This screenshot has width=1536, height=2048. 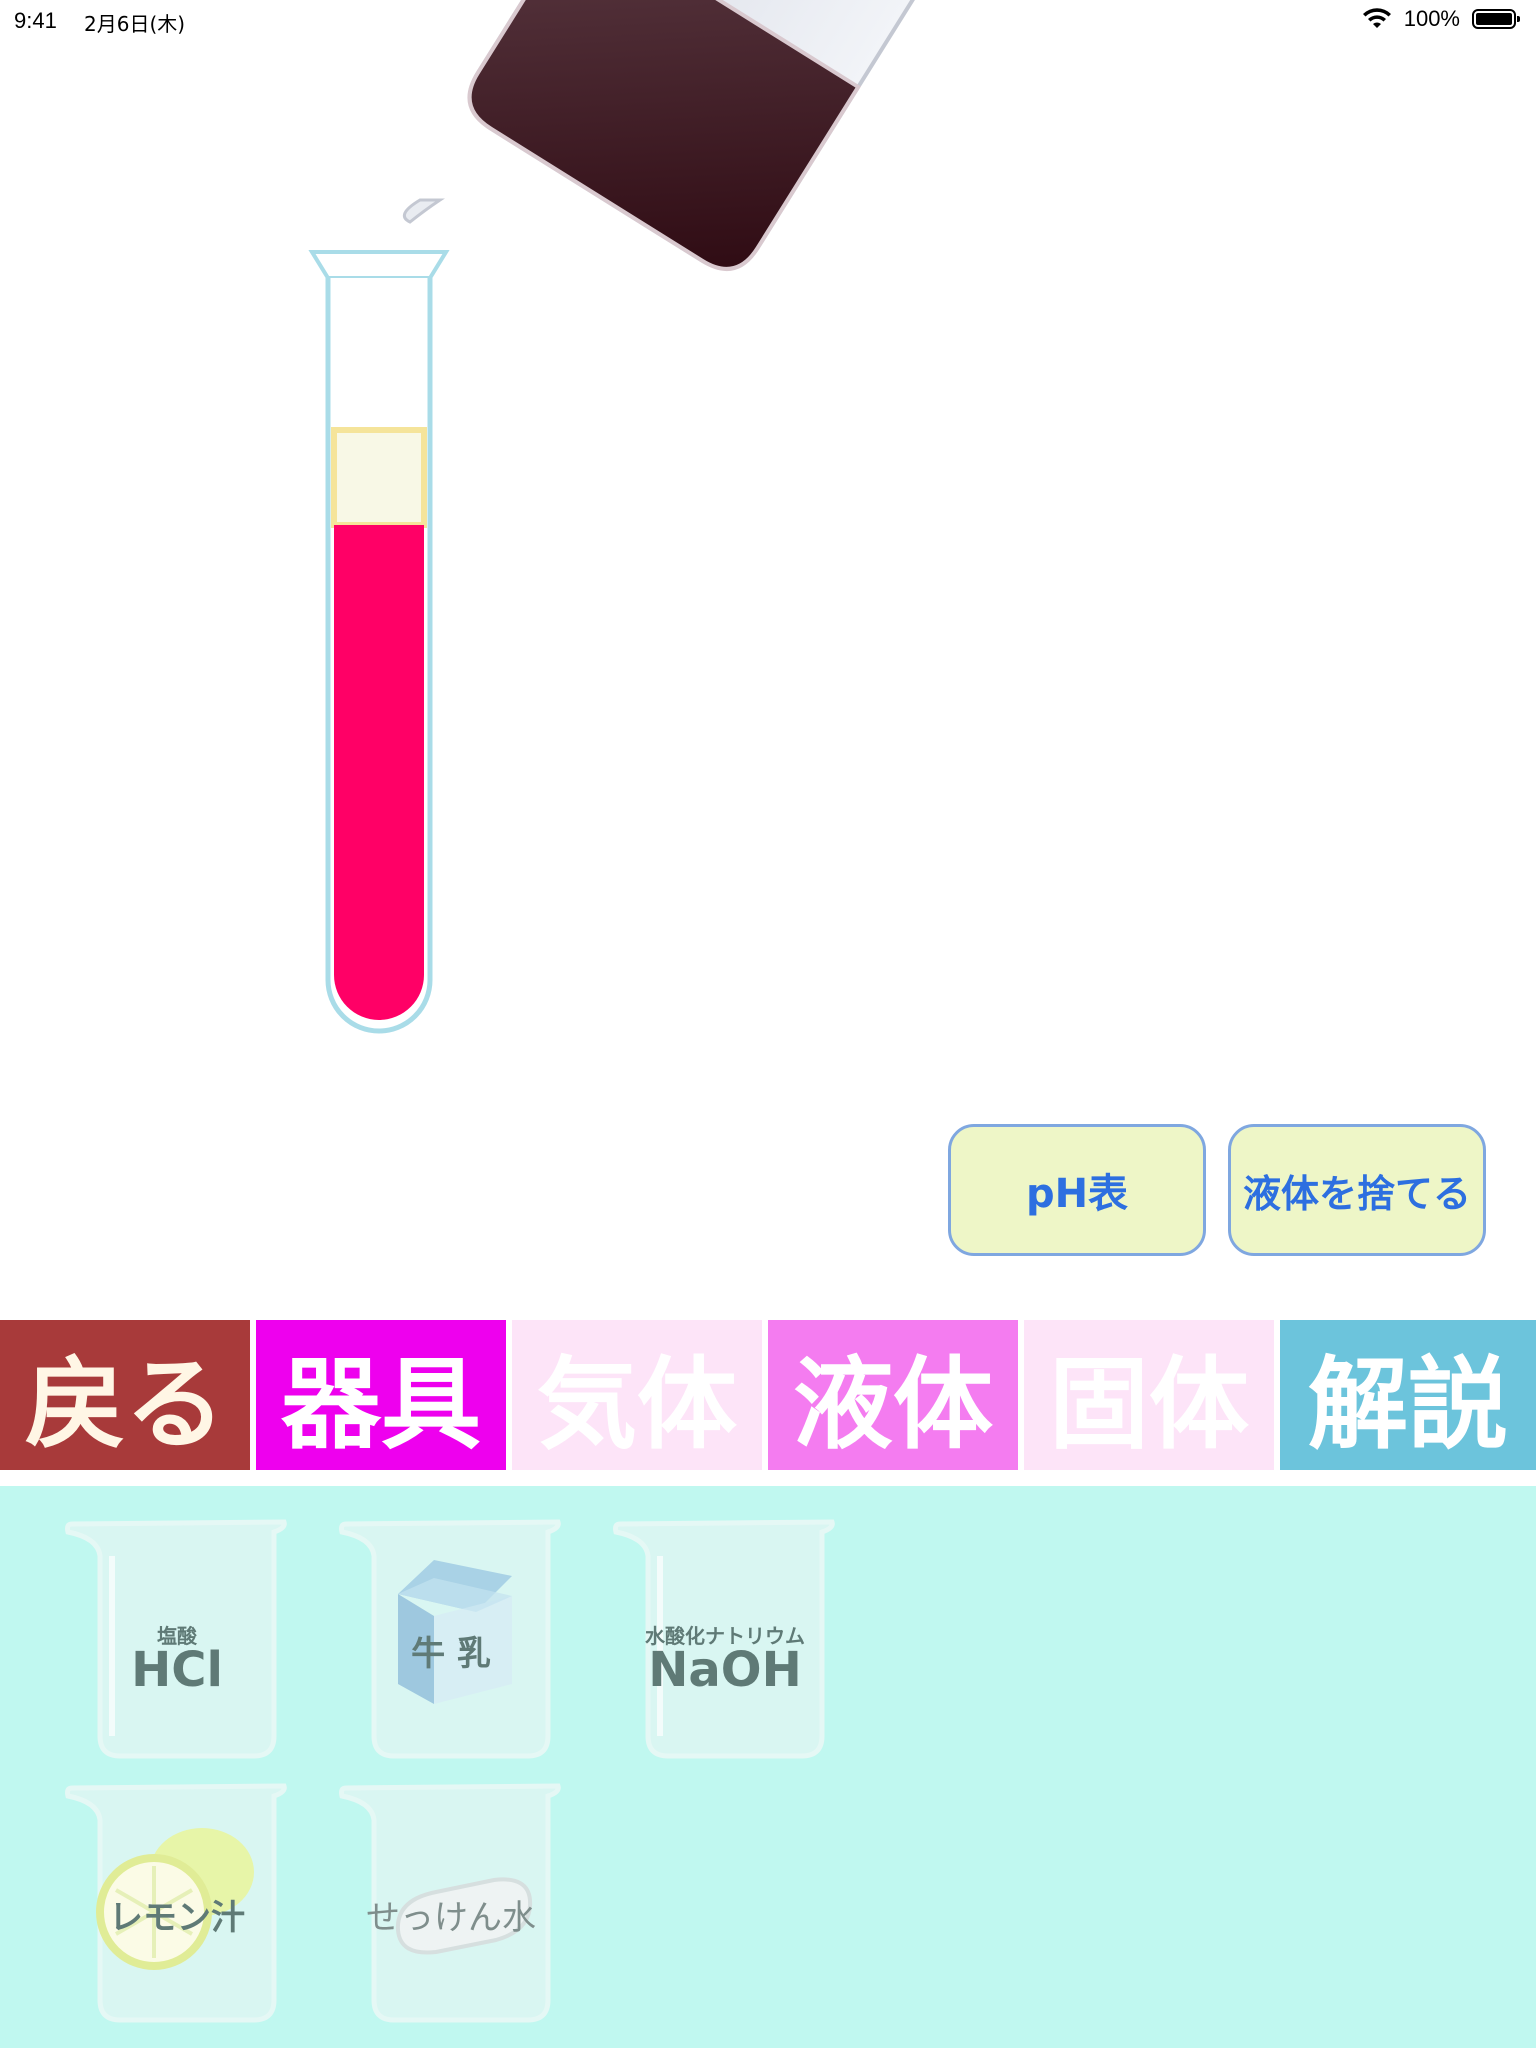 I want to click on beaker-milk: 牛 乳, so click(x=451, y=1641).